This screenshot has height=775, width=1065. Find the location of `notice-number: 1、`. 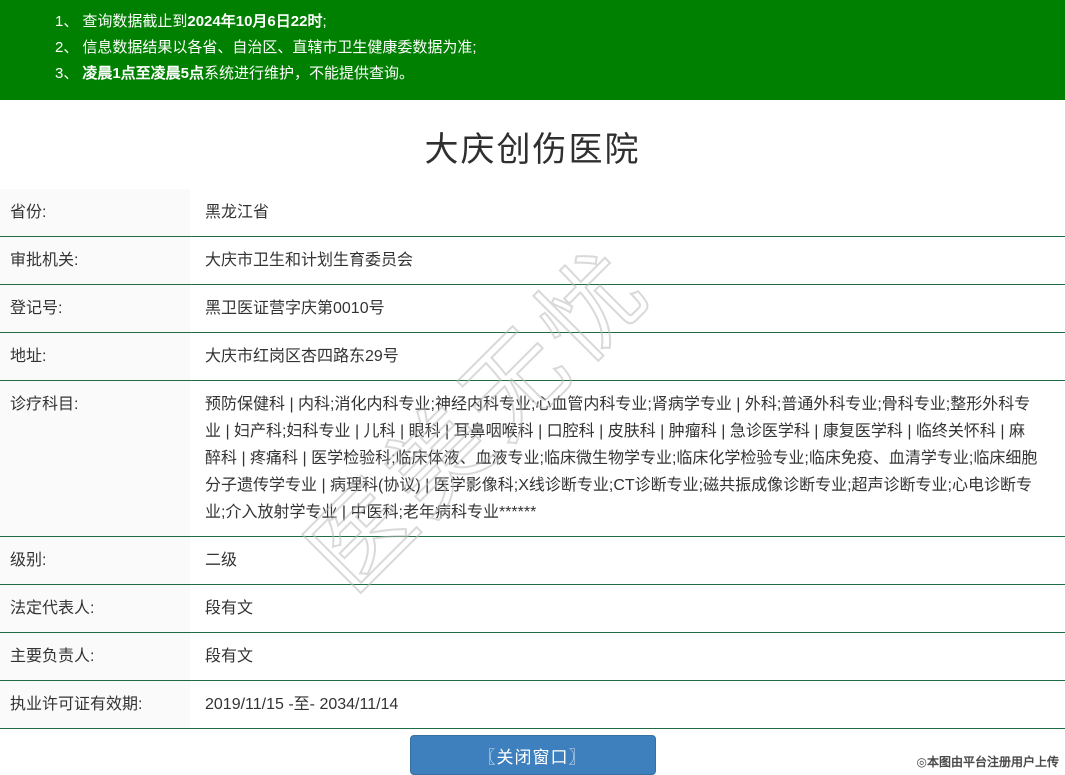

notice-number: 1、 is located at coordinates (67, 21).